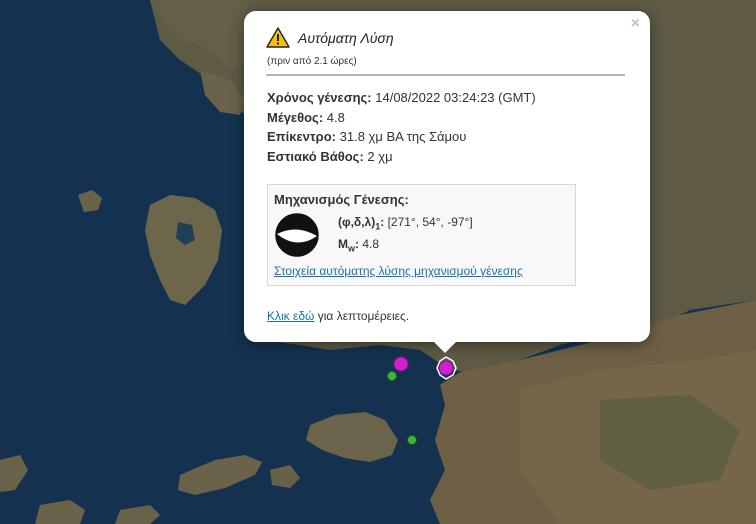 The width and height of the screenshot is (756, 524). I want to click on epicenter-value: 31.8 χμ ΒΑ της Σάμου, so click(403, 136).